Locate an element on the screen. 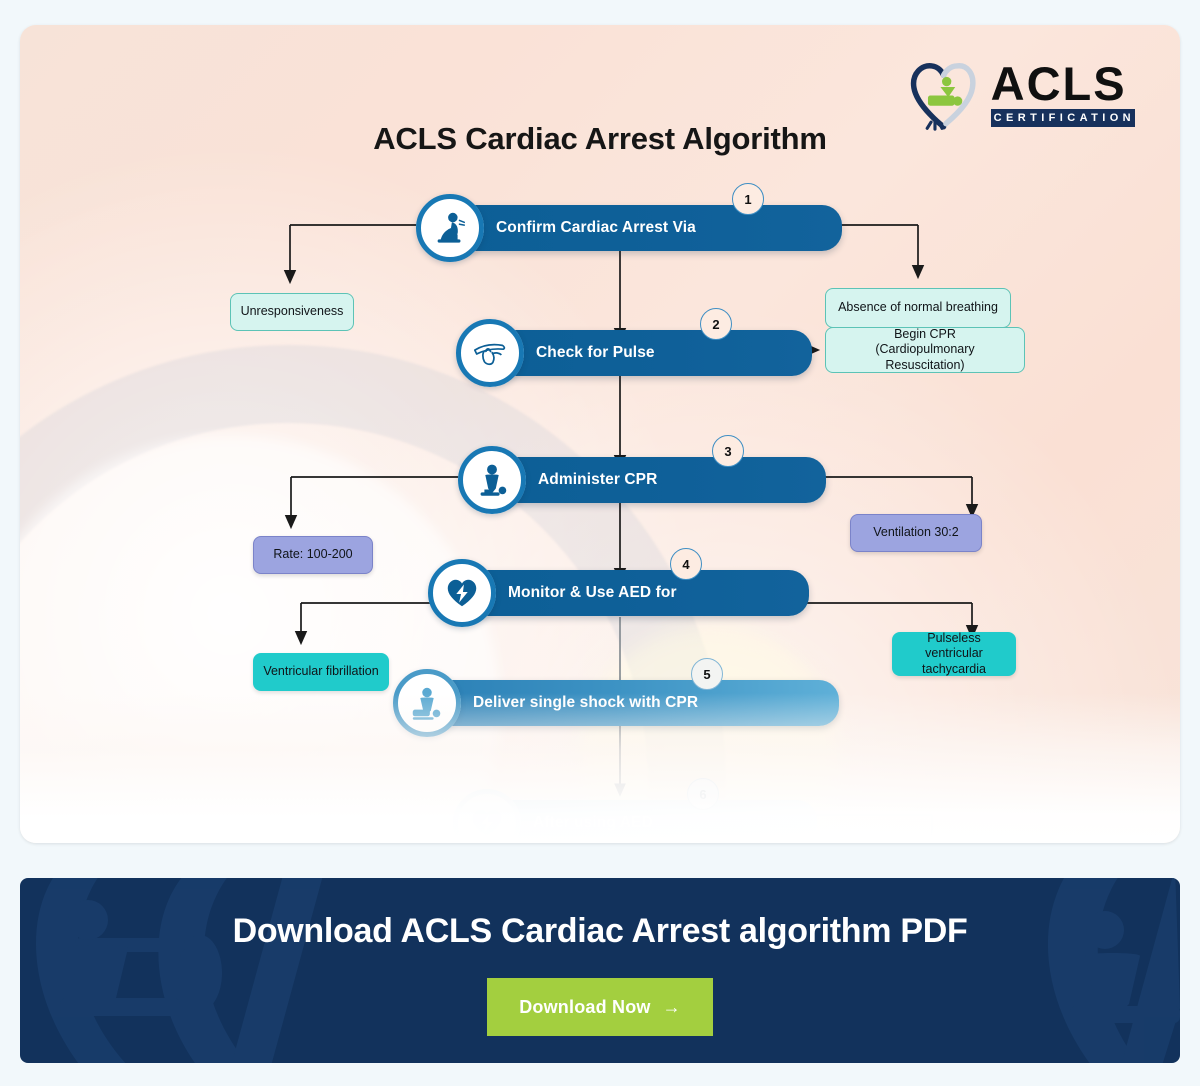  step-6-number: 6 is located at coordinates (703, 794).